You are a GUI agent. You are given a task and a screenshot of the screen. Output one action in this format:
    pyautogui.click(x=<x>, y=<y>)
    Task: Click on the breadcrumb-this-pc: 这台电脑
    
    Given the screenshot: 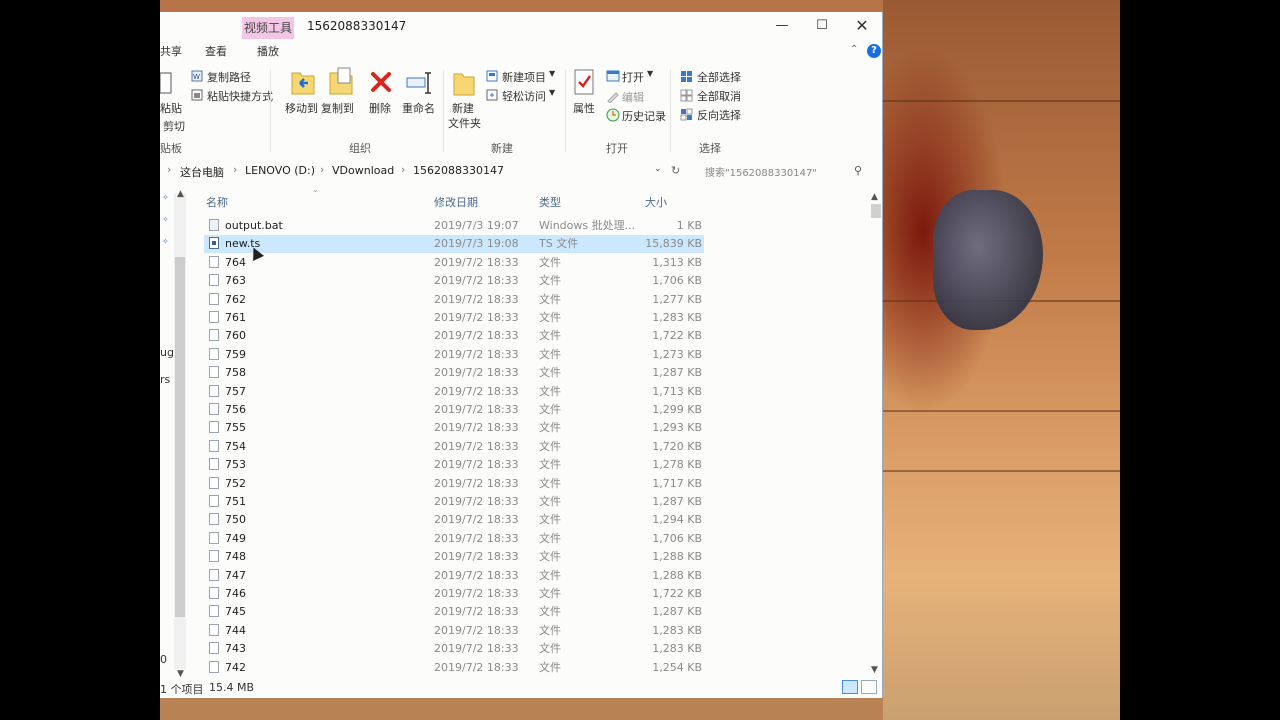 What is the action you would take?
    pyautogui.click(x=202, y=172)
    